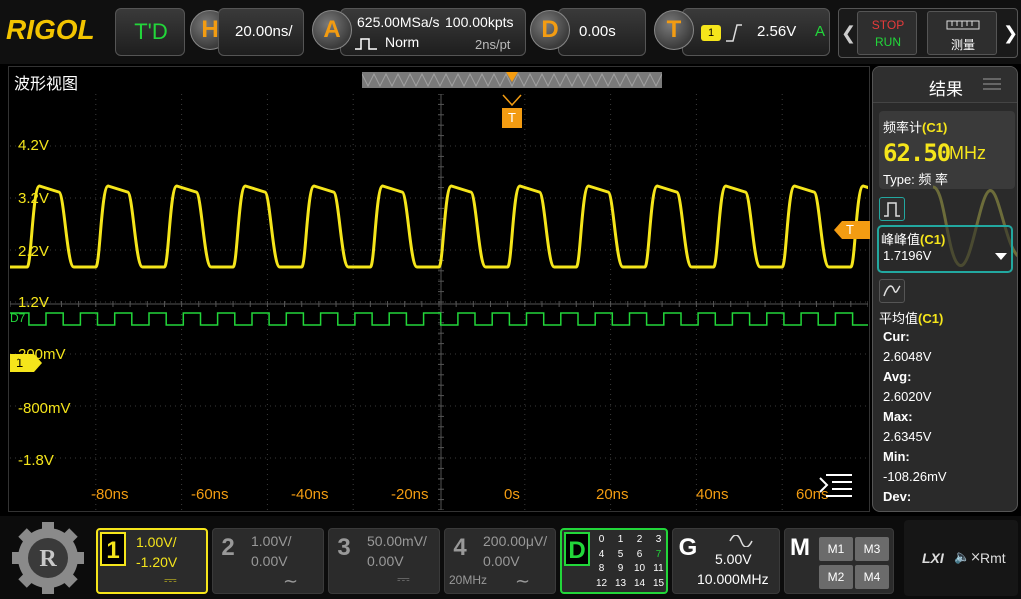  I want to click on digital-channel-1: 1, so click(620, 539).